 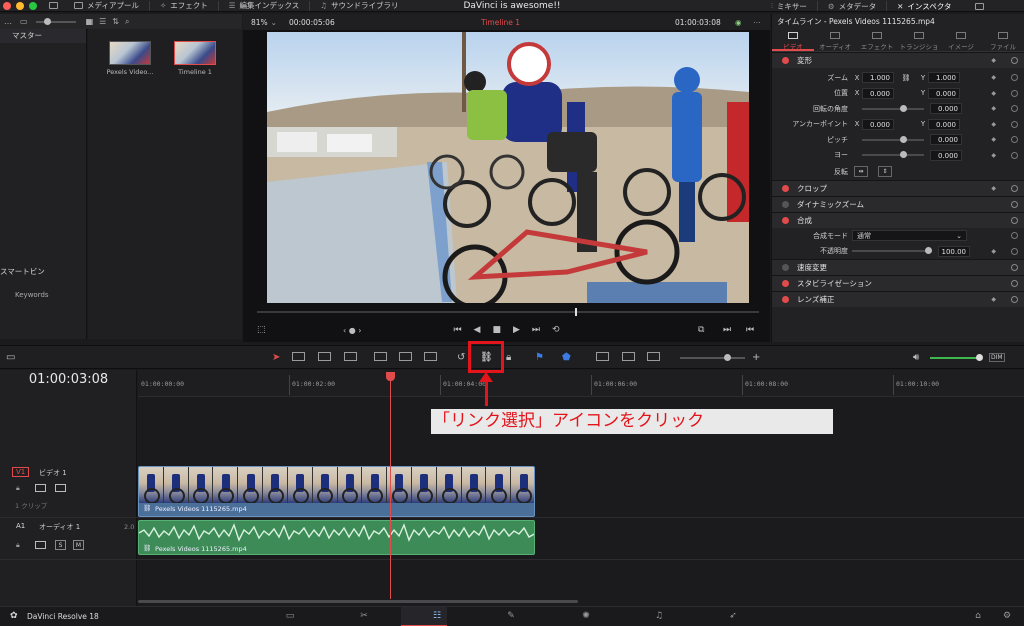 I want to click on inspector-tab: ✕ インスペクタ, so click(x=924, y=6).